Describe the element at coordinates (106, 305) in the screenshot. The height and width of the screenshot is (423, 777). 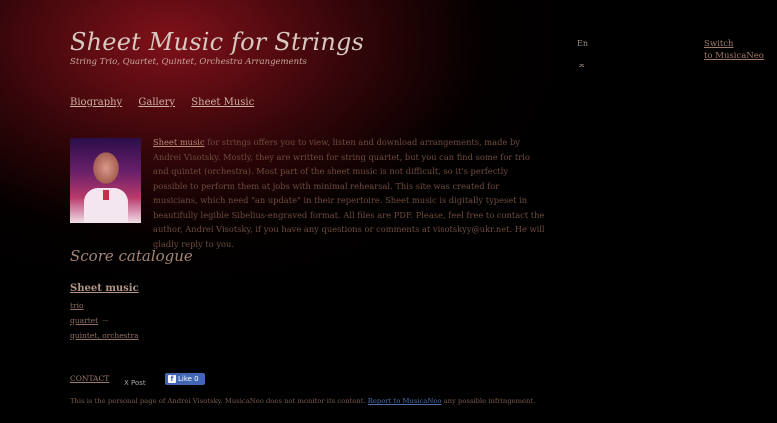
I see `list-item: trio` at that location.